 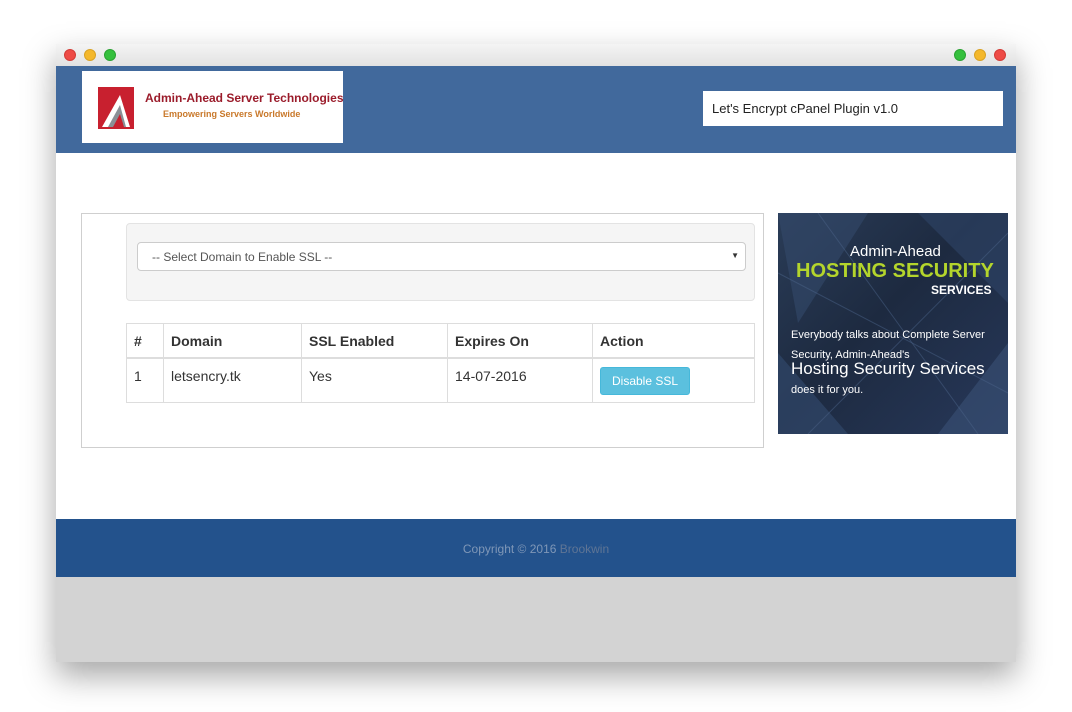 What do you see at coordinates (441, 256) in the screenshot?
I see `domain-select: -- Select Domain to Enable SSL -- ▼` at bounding box center [441, 256].